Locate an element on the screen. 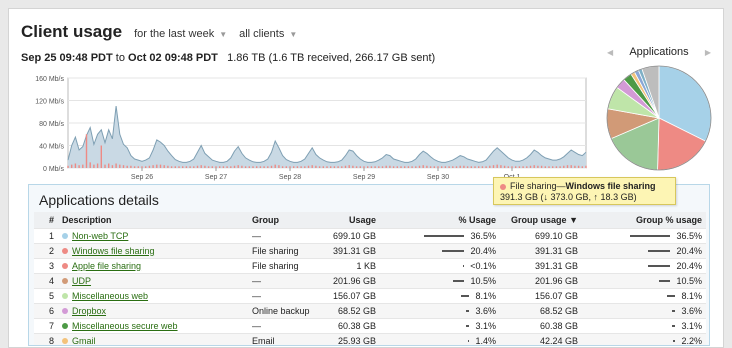  row-num: 6 is located at coordinates (51, 310).